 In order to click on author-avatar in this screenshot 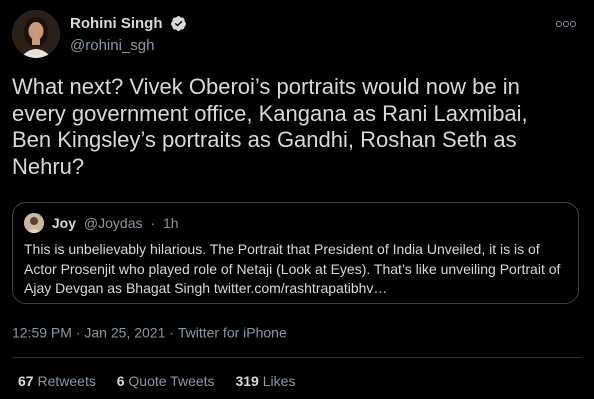, I will do `click(36, 34)`.